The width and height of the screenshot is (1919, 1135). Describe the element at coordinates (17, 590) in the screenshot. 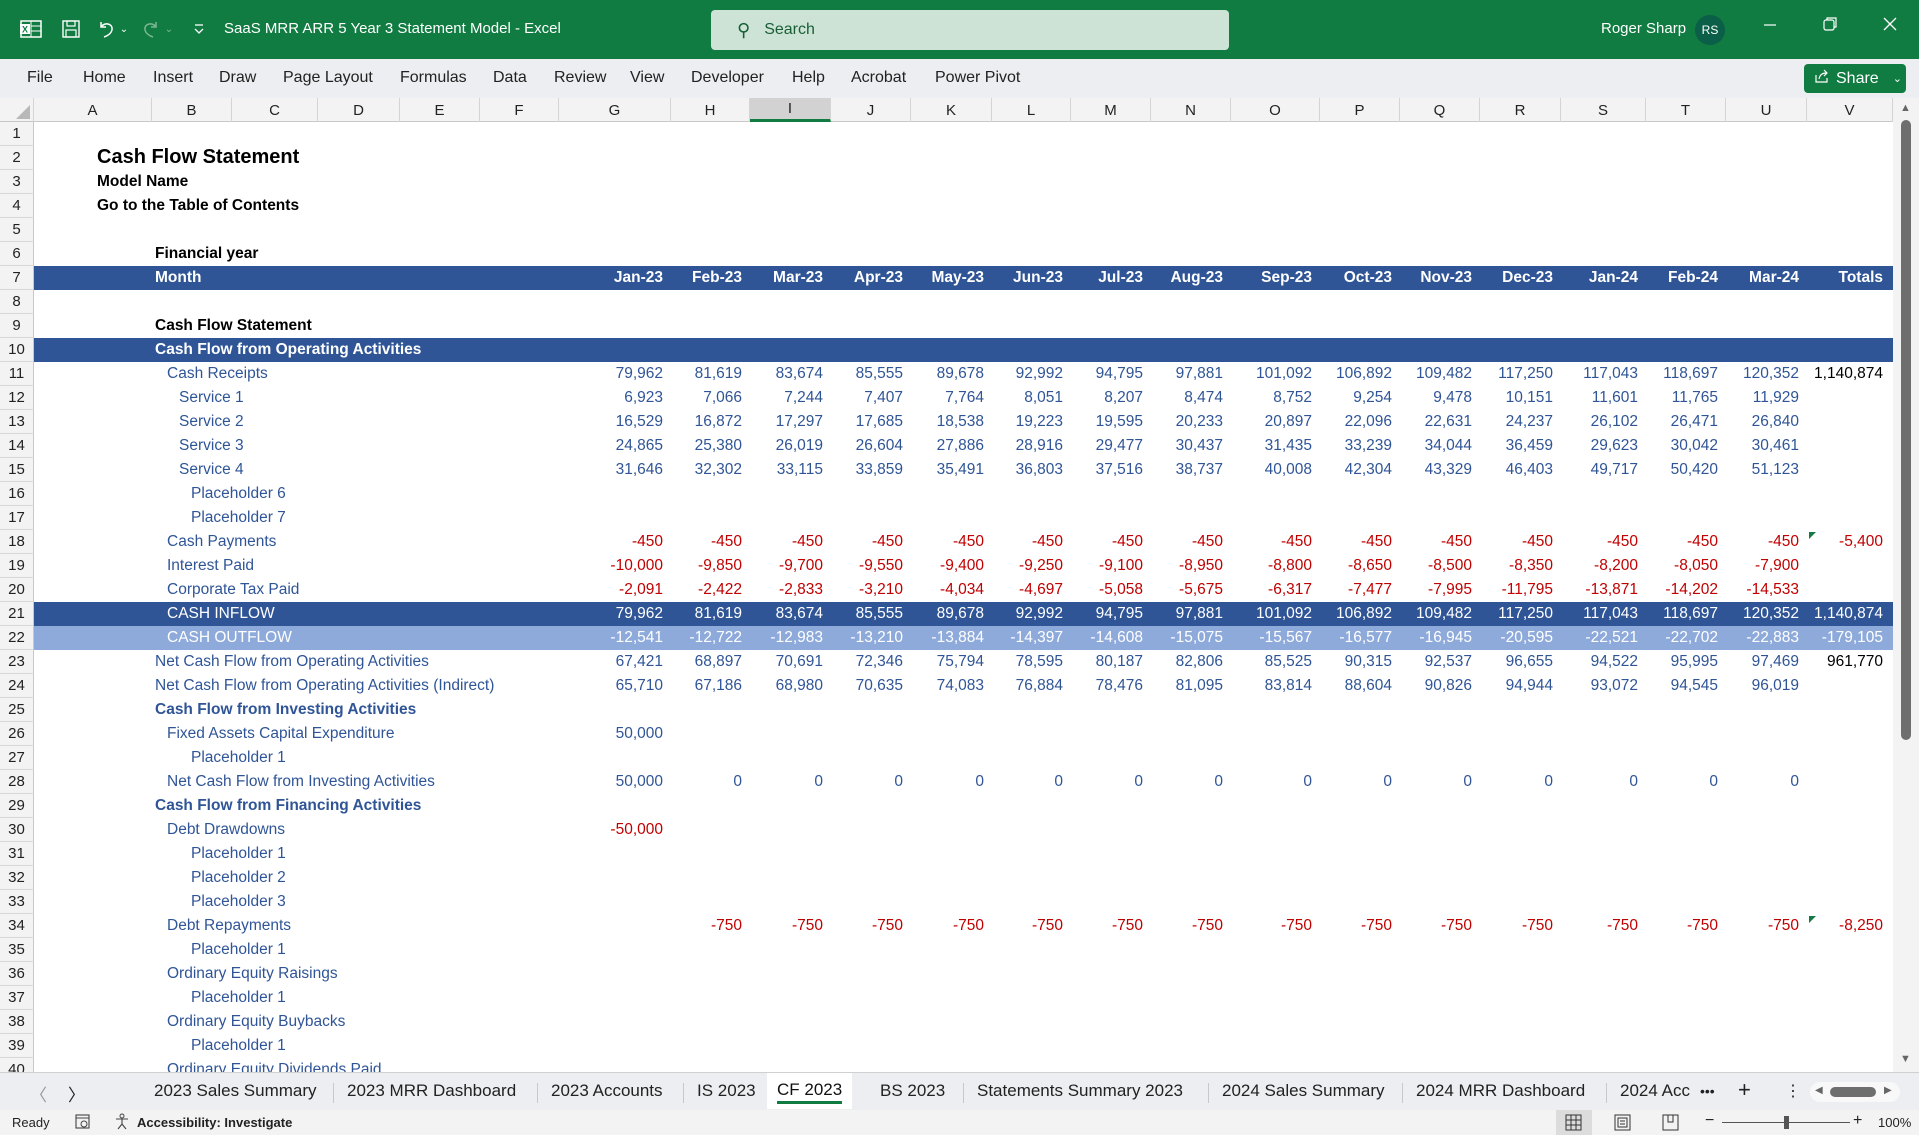

I see `row-header: 20` at that location.